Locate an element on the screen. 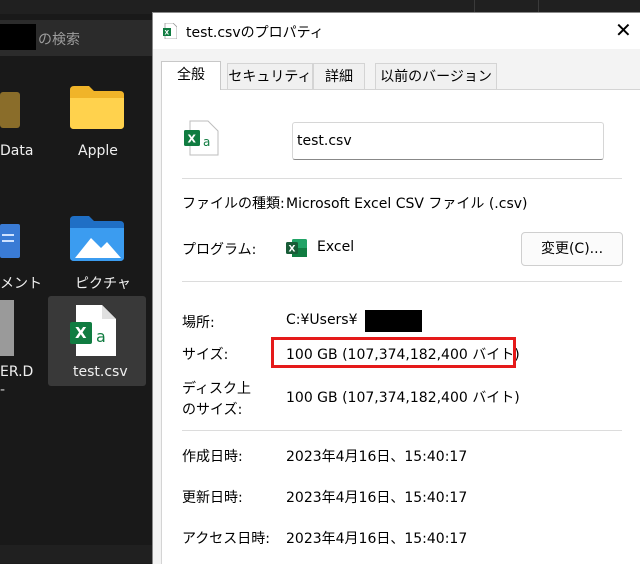  search-placeholder: の検索 is located at coordinates (59, 40).